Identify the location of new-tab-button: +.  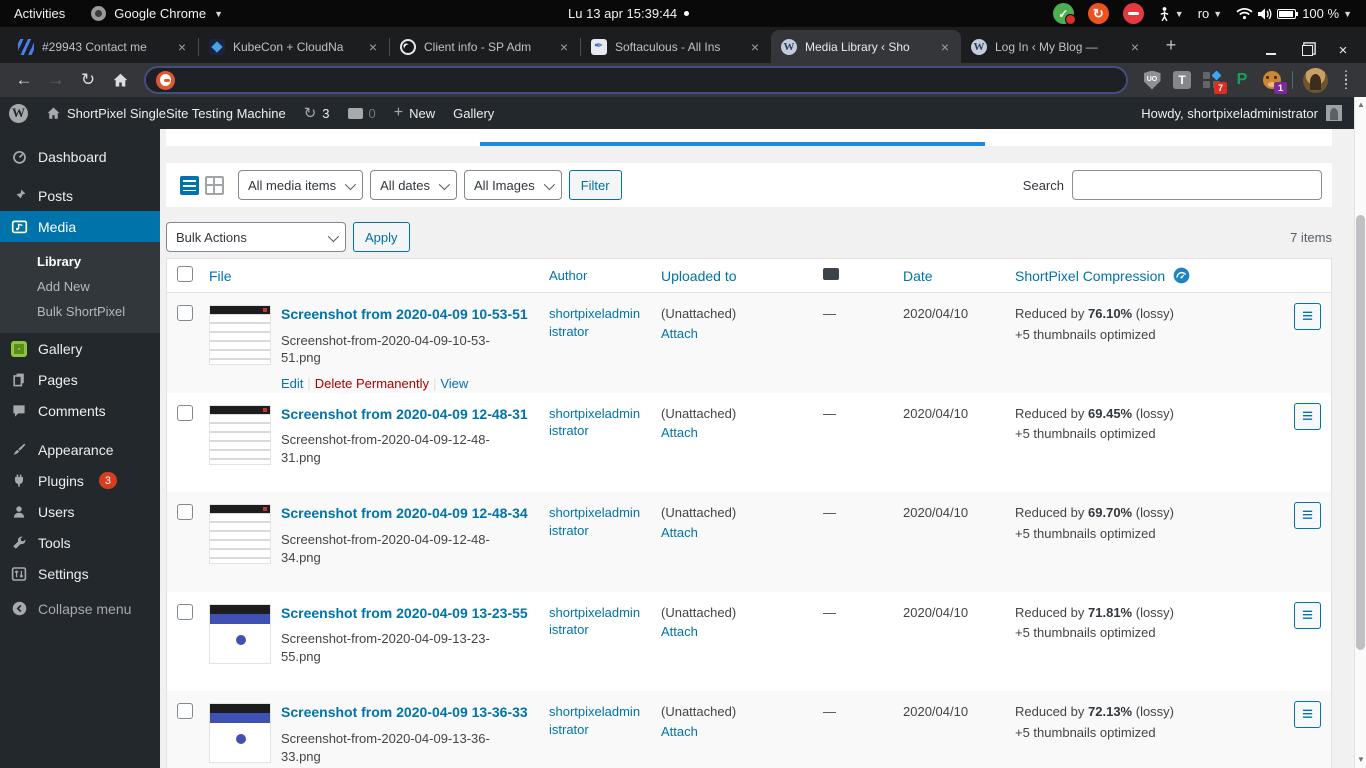
(1171, 45).